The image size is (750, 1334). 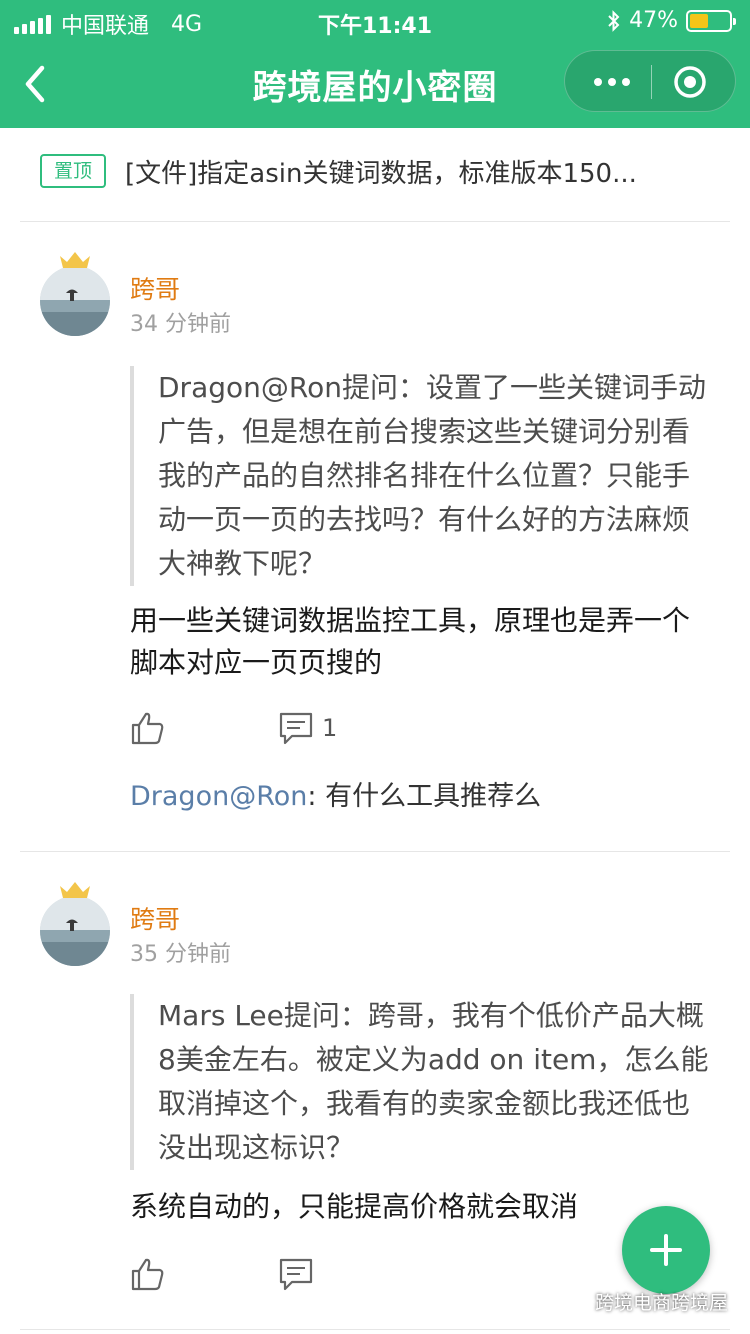 What do you see at coordinates (711, 20) in the screenshot?
I see `battery-icon` at bounding box center [711, 20].